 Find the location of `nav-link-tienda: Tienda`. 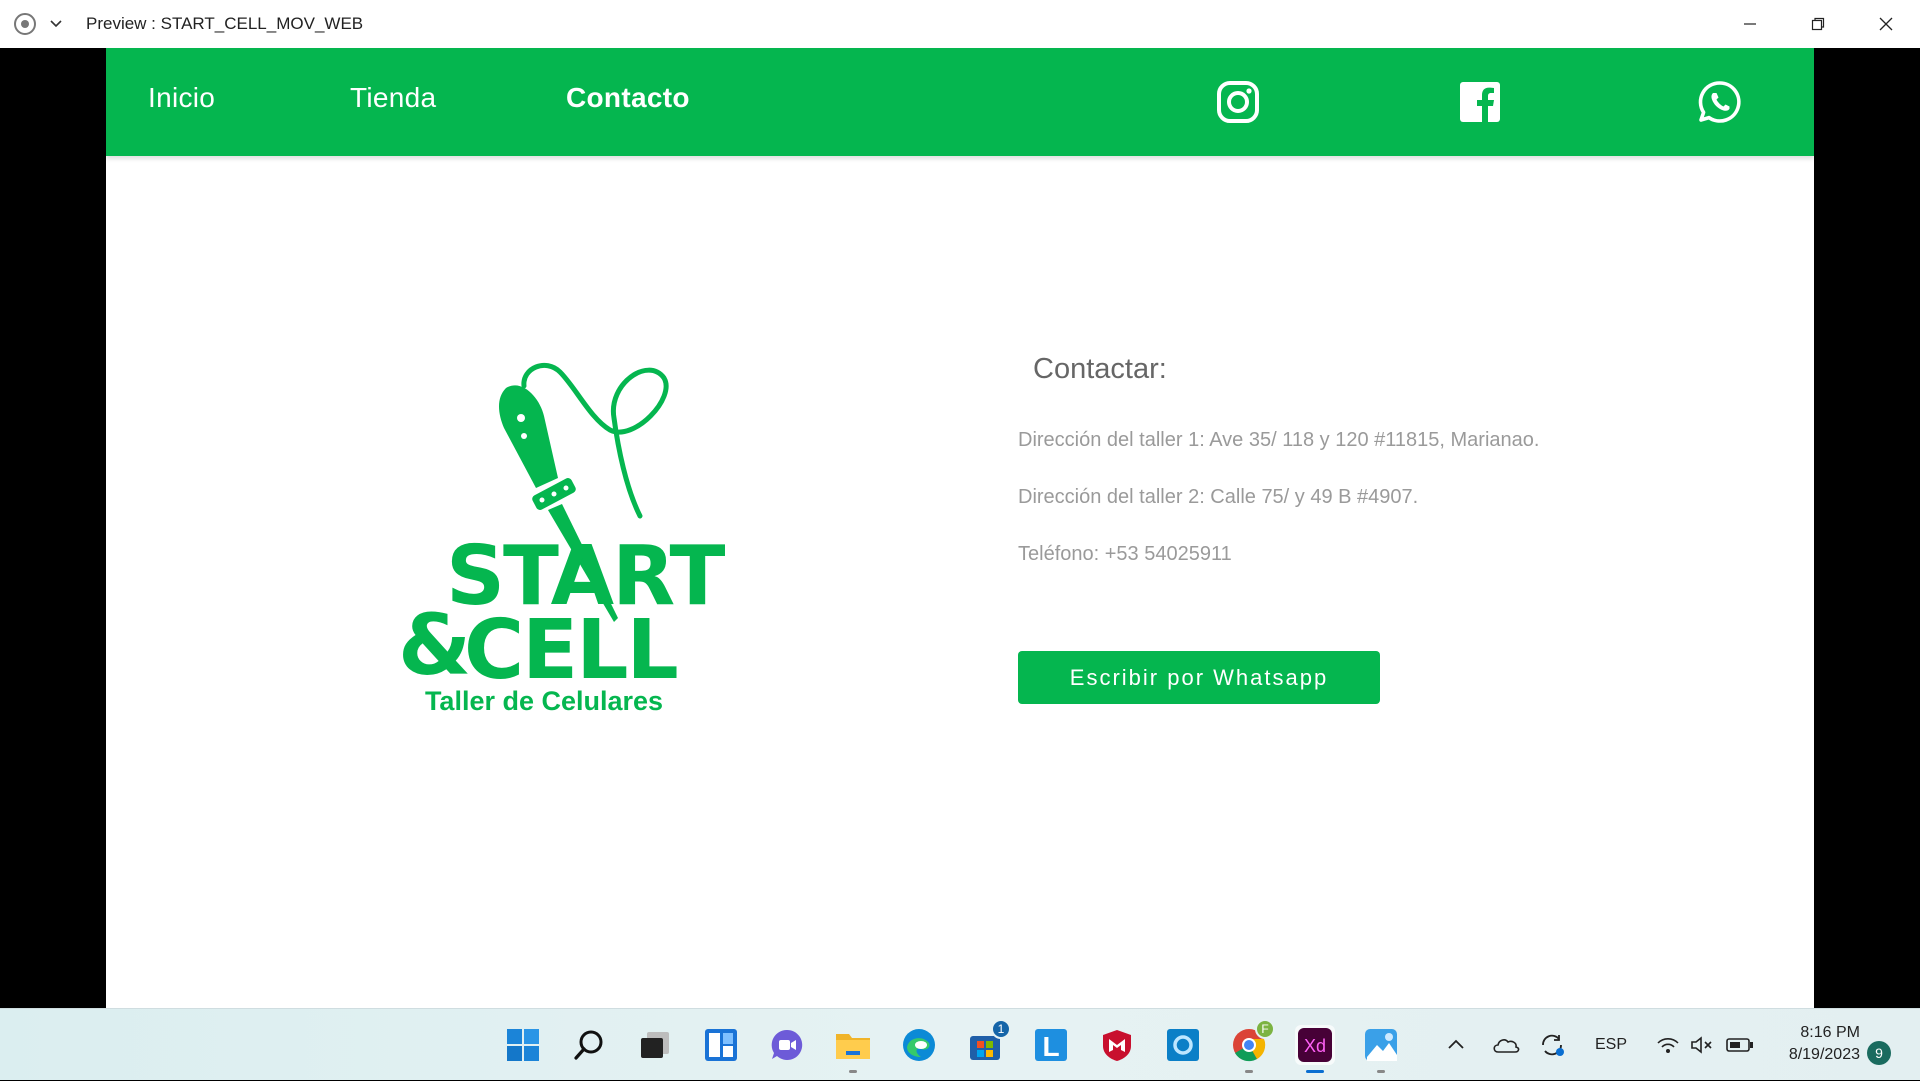

nav-link-tienda: Tienda is located at coordinates (393, 98).